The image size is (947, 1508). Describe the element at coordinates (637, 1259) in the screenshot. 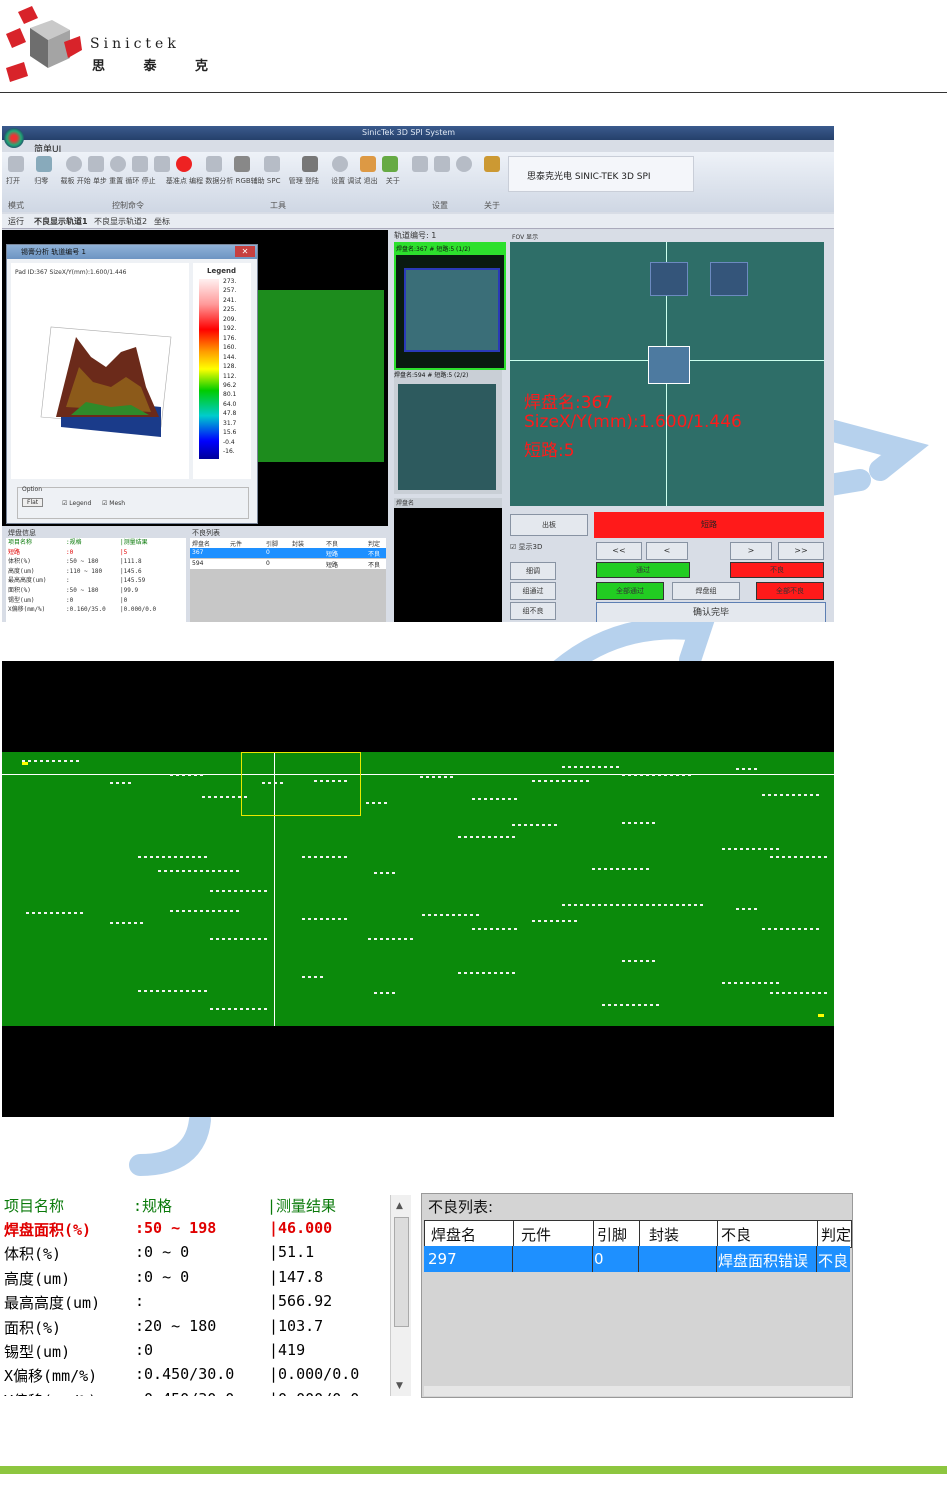

I see `table-row: 297 0 焊盘面积错误 不良` at that location.